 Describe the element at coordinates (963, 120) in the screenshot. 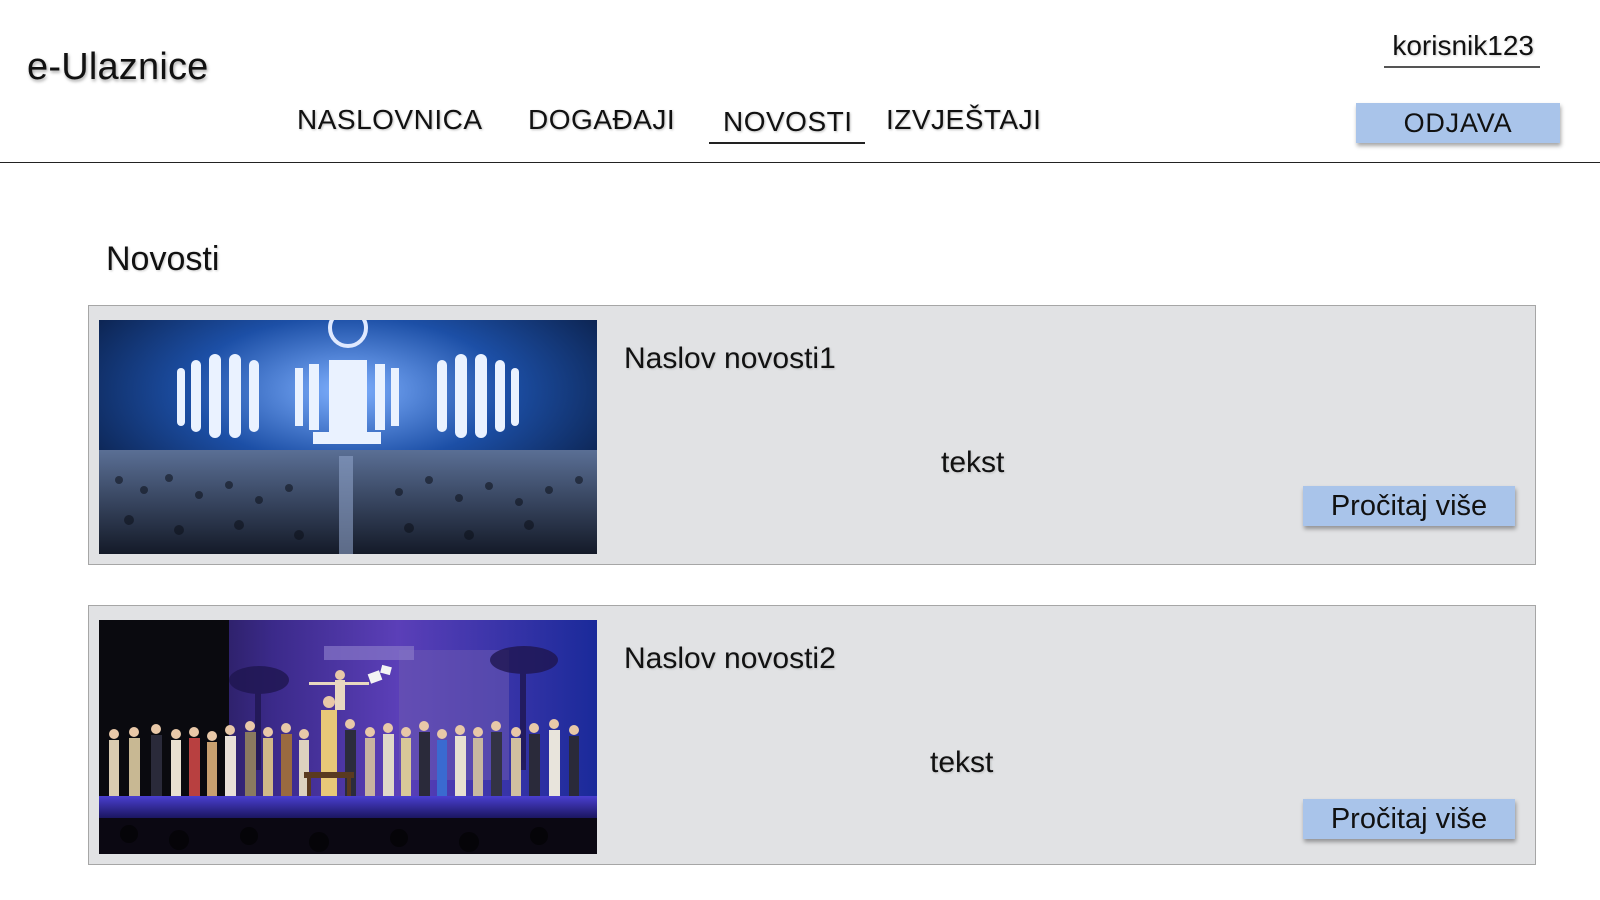

I see `nav-item-izvjestaji: IZVJEŠTAJI` at that location.